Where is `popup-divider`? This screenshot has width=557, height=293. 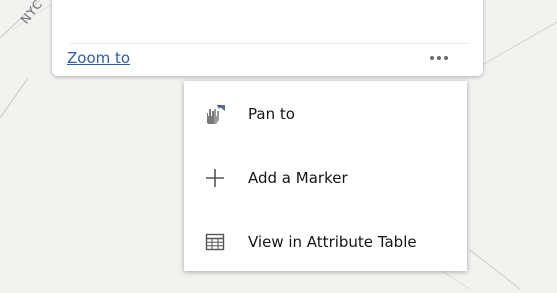
popup-divider is located at coordinates (270, 43).